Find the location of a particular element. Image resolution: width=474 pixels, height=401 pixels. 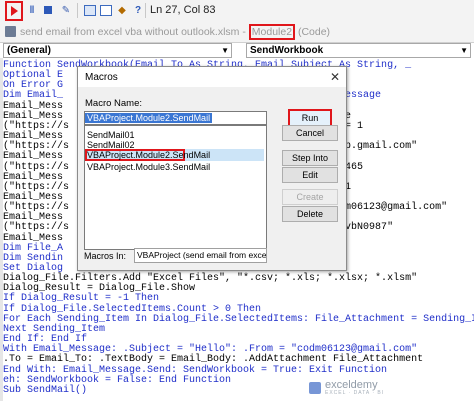

watermark-name: exceldemy is located at coordinates (351, 385).